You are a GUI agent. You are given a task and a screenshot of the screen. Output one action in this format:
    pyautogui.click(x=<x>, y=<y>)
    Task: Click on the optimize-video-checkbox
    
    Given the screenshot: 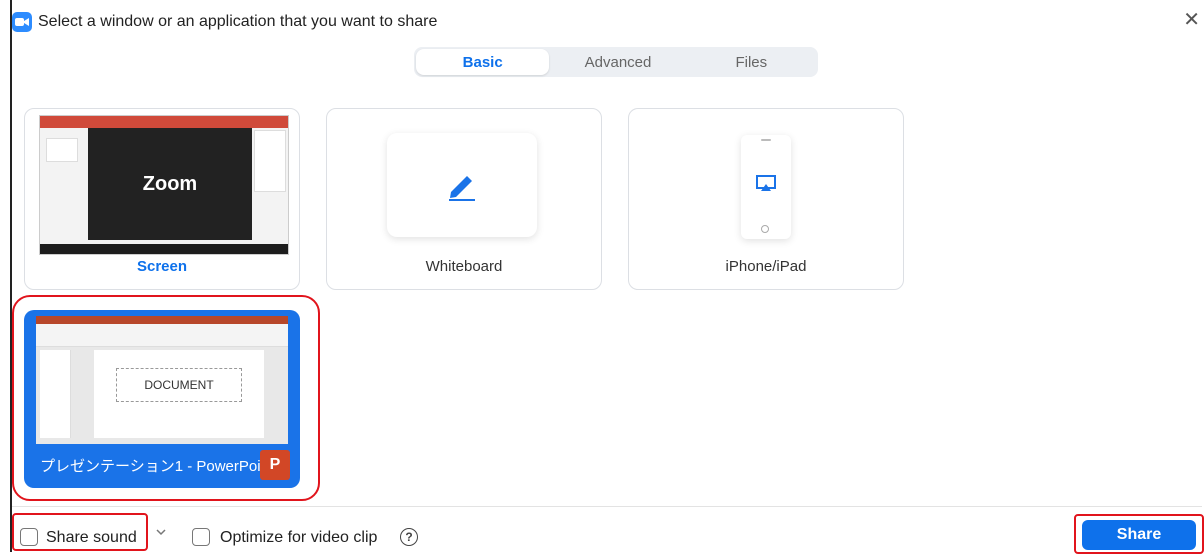 What is the action you would take?
    pyautogui.click(x=201, y=537)
    